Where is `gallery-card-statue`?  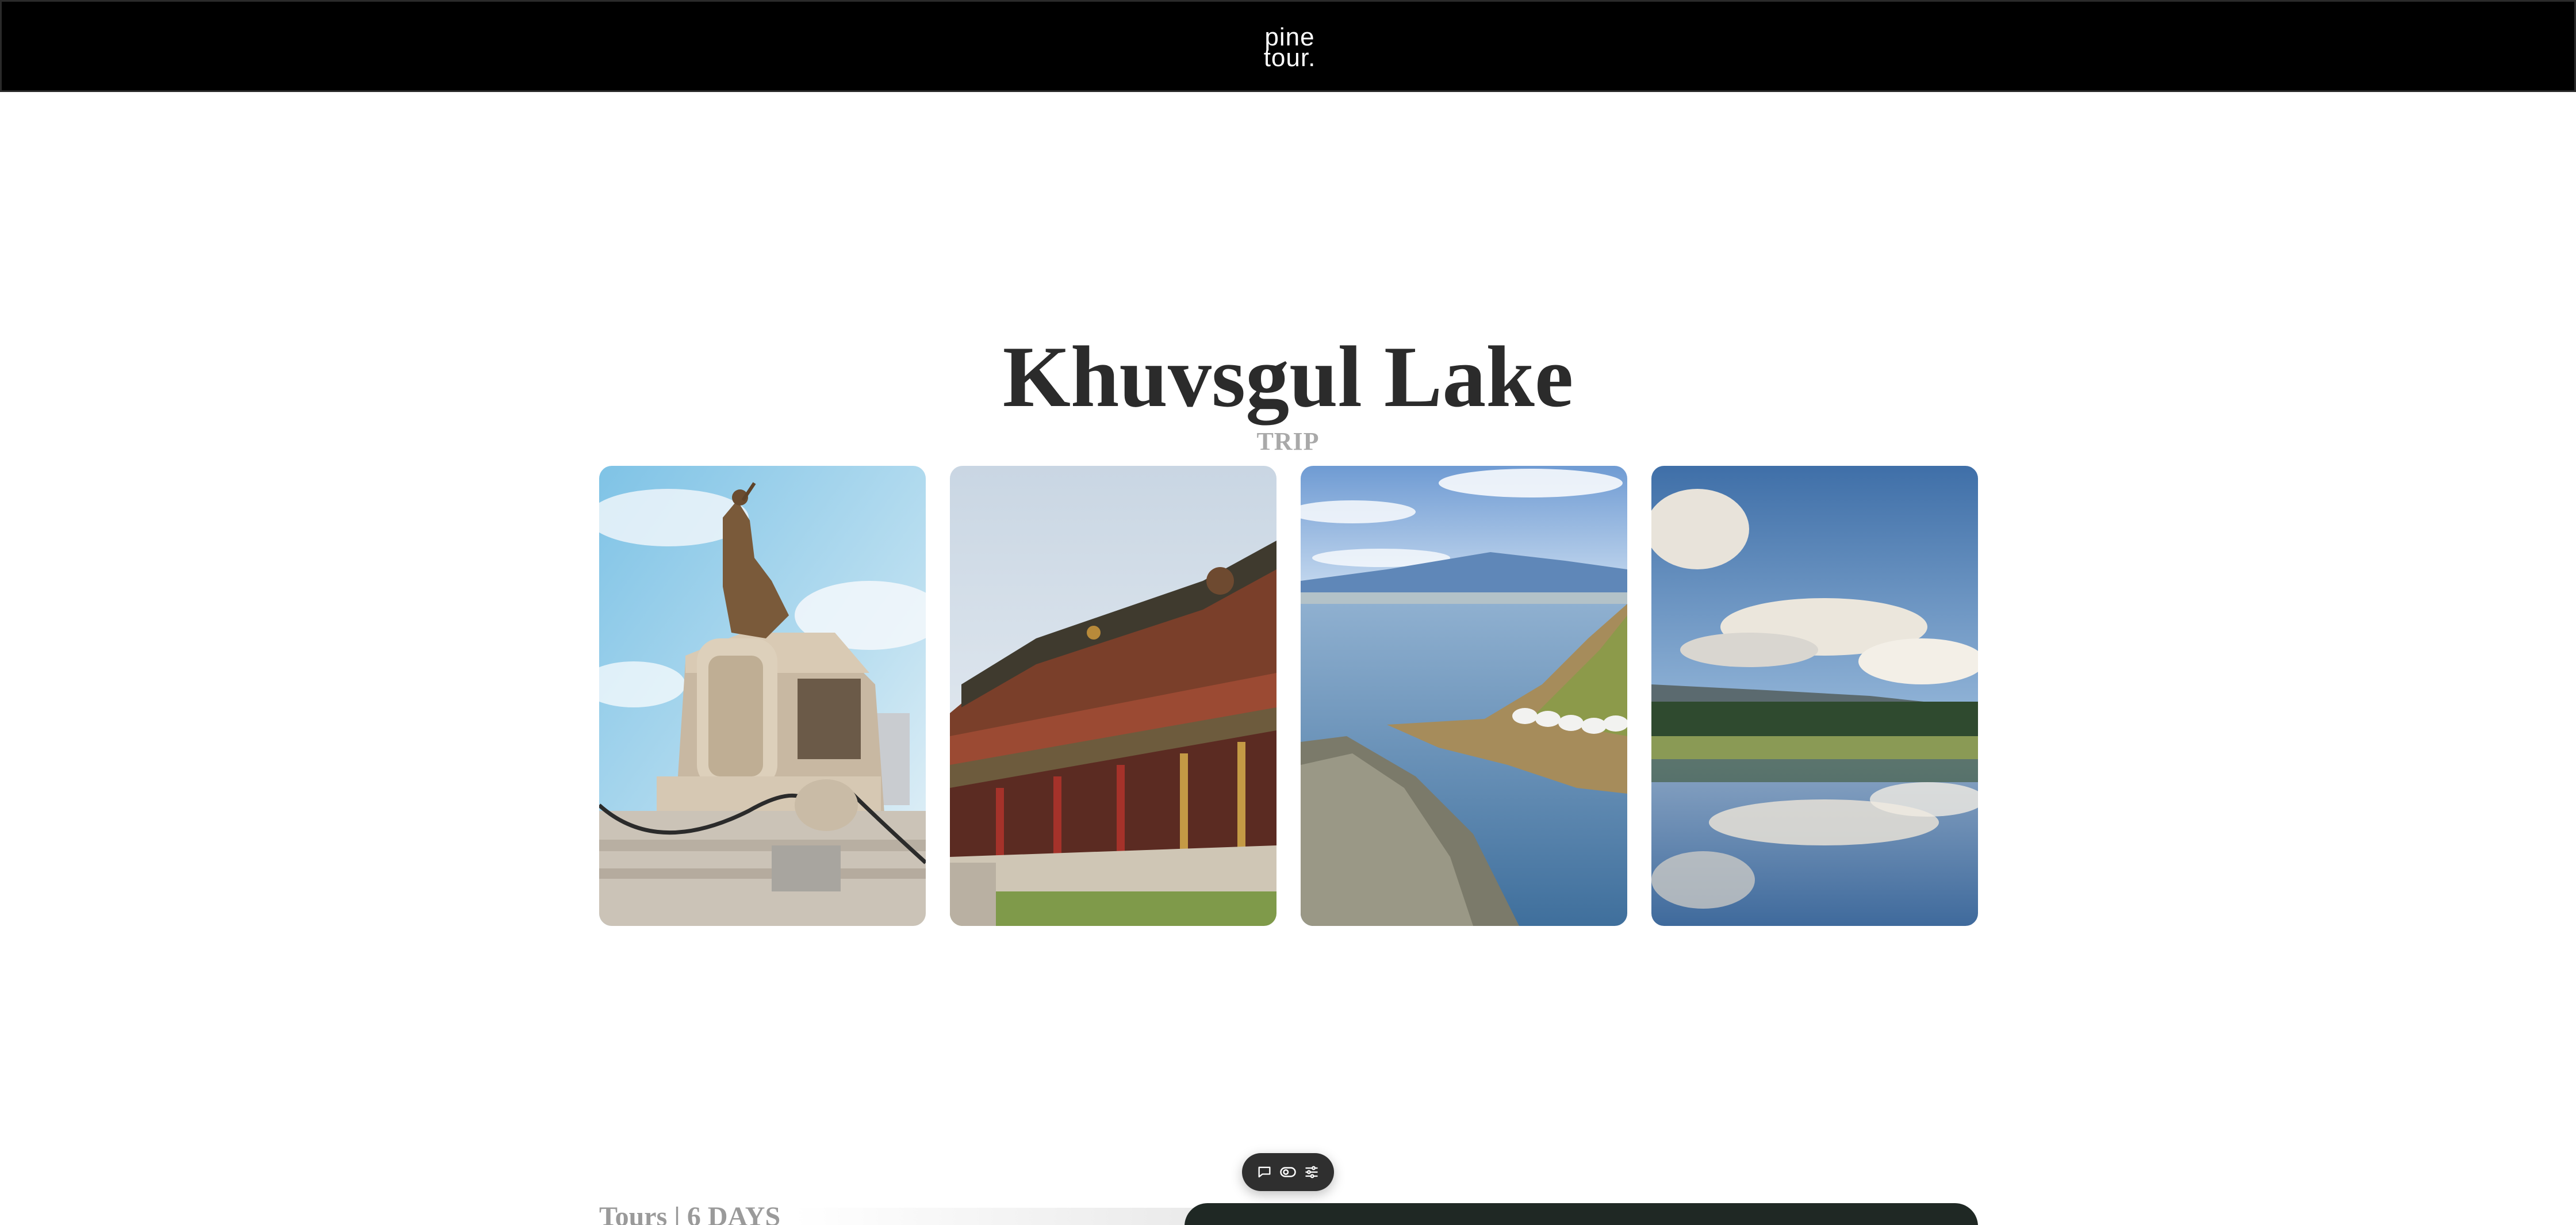 gallery-card-statue is located at coordinates (762, 696).